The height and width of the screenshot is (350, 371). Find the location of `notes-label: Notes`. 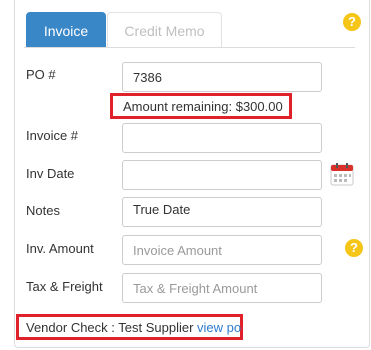

notes-label: Notes is located at coordinates (43, 210).